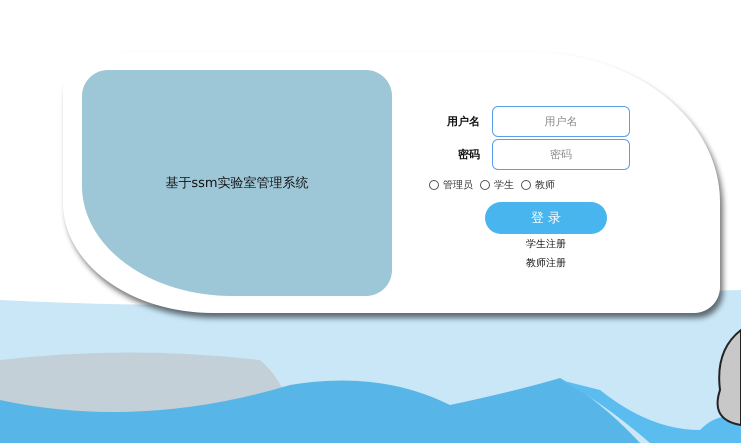 Image resolution: width=741 pixels, height=443 pixels. What do you see at coordinates (546, 263) in the screenshot?
I see `register-link: 教师注册` at bounding box center [546, 263].